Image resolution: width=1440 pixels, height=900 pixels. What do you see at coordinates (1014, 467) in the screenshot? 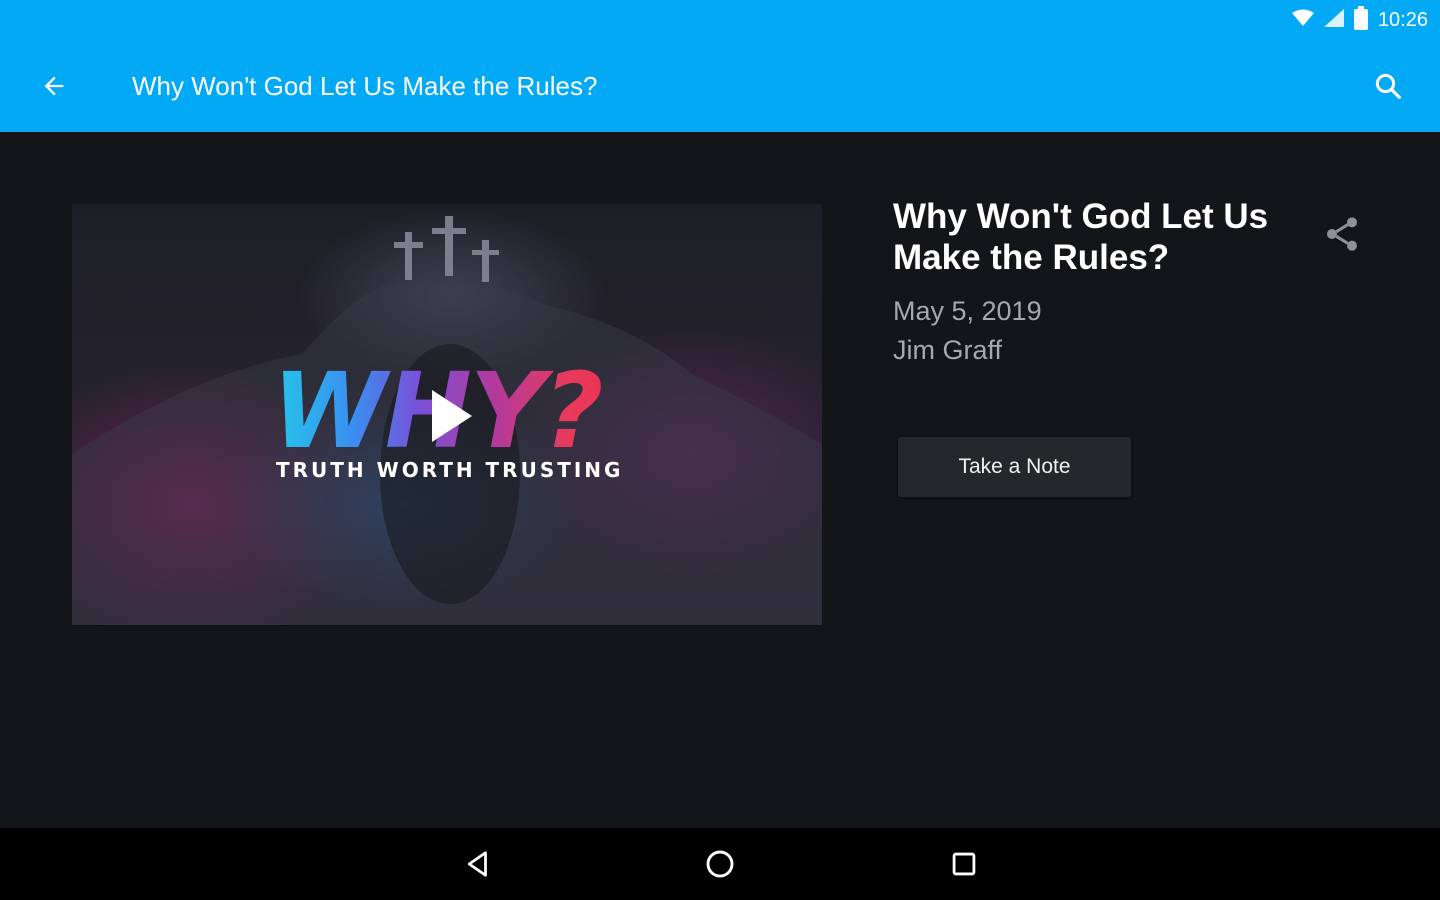
I see `take-a-note-button: Take a Note` at bounding box center [1014, 467].